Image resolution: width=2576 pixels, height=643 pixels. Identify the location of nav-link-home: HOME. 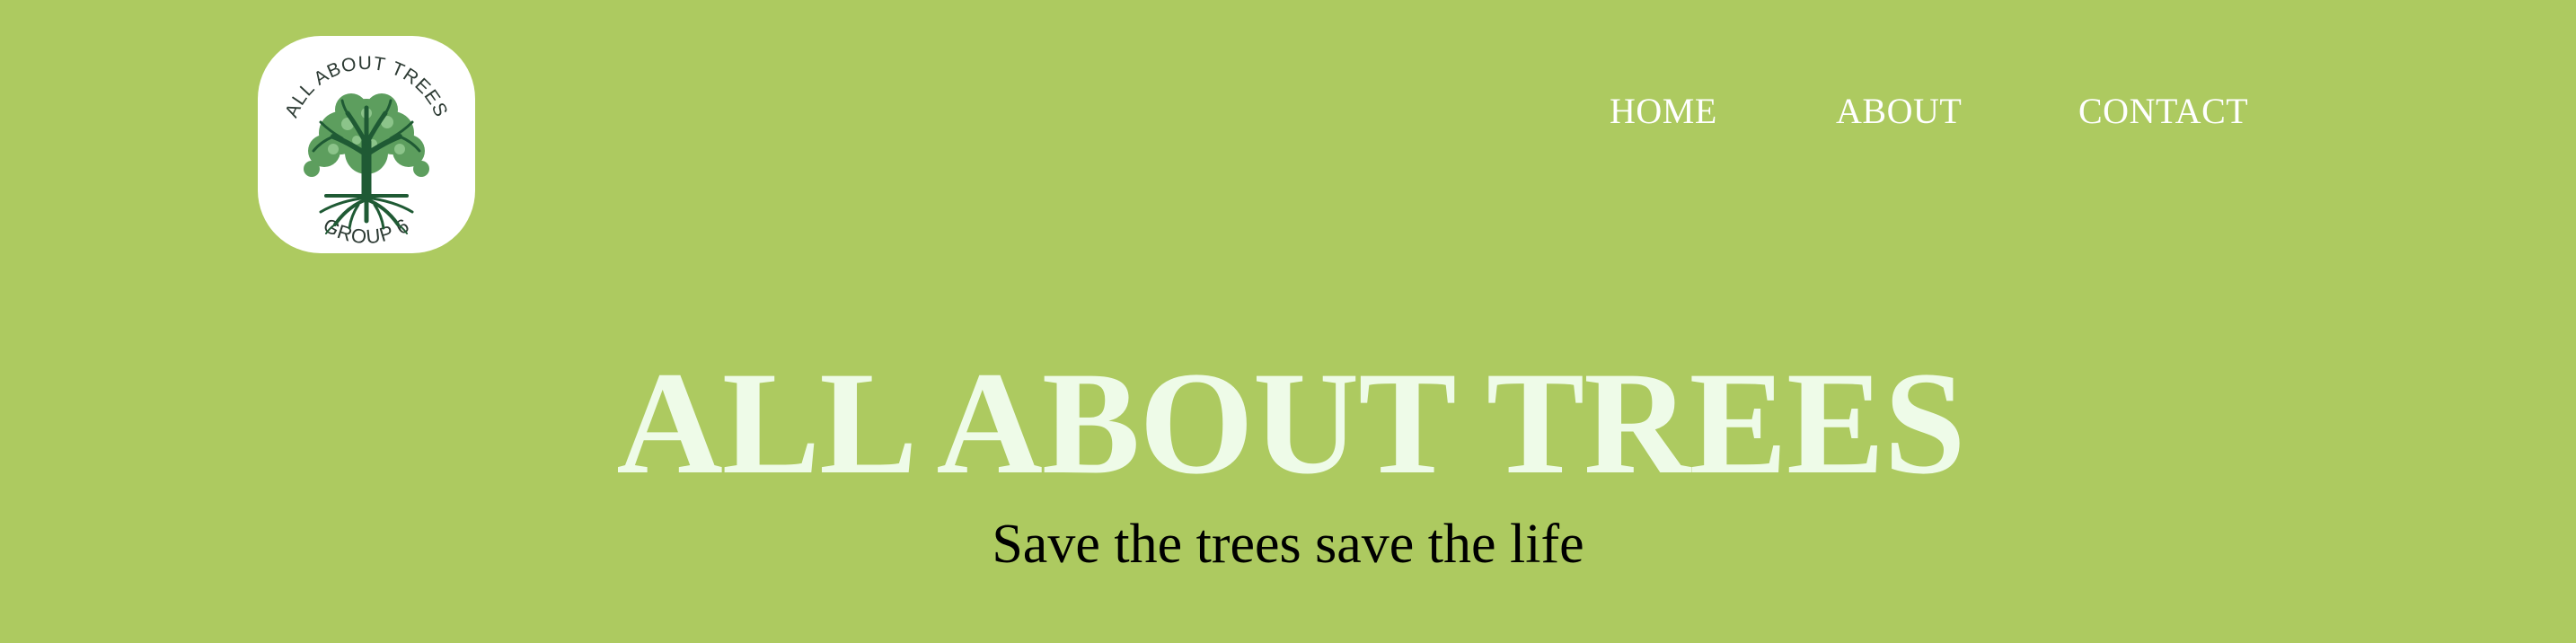
(1663, 111).